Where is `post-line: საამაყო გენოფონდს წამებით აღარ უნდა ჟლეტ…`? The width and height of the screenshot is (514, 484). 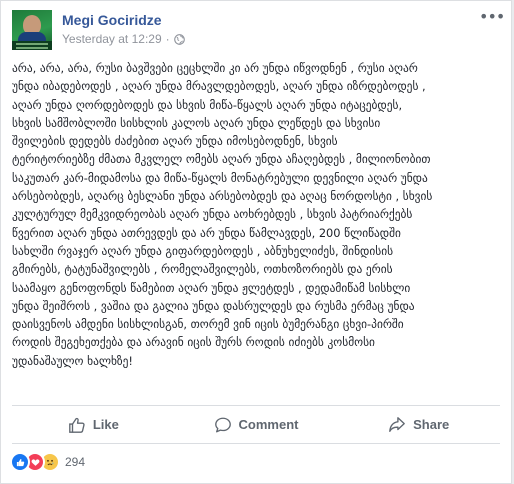
post-line: საამაყო გენოფონდს წამებით აღარ უნდა ჟლეტ… is located at coordinates (211, 287).